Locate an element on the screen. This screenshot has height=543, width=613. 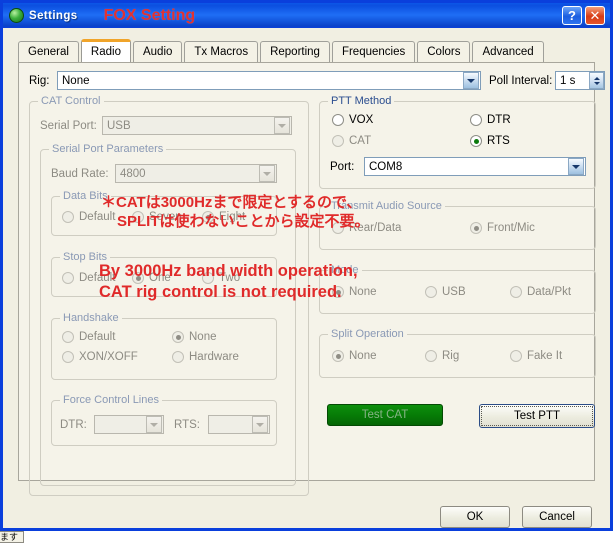
handshake-radio-default: Default is located at coordinates (88, 337).